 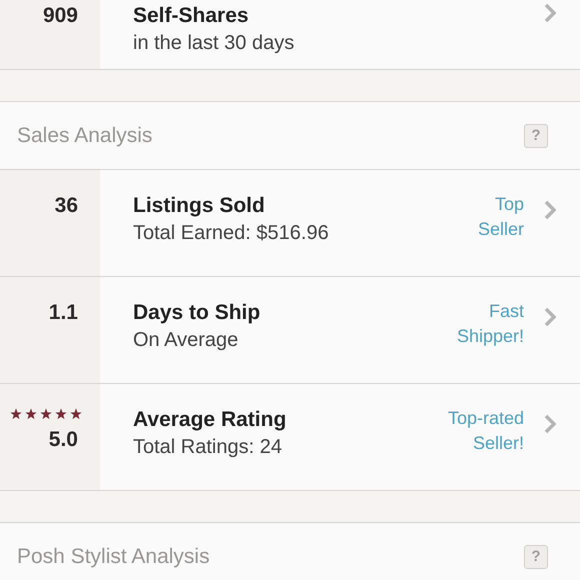 What do you see at coordinates (113, 556) in the screenshot?
I see `section-title: Posh Stylist Analysis` at bounding box center [113, 556].